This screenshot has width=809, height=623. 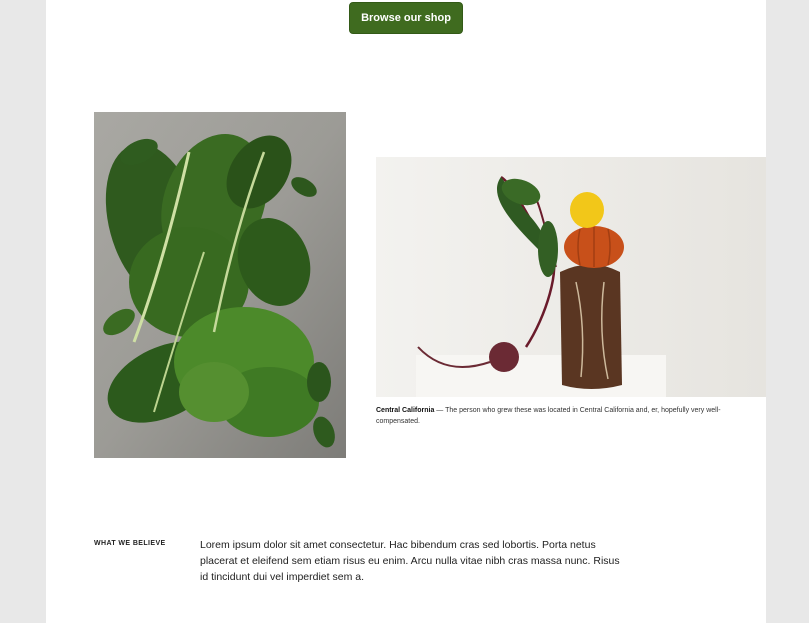 What do you see at coordinates (130, 543) in the screenshot?
I see `section-label: WHAT WE BELIEVE` at bounding box center [130, 543].